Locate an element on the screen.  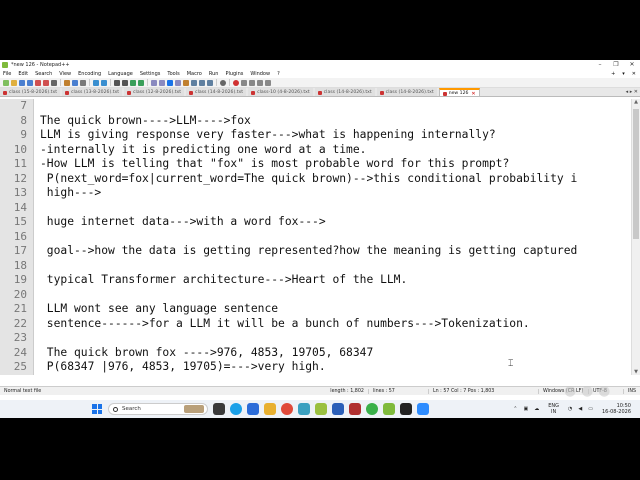
menu-view: View is located at coordinates (65, 74).